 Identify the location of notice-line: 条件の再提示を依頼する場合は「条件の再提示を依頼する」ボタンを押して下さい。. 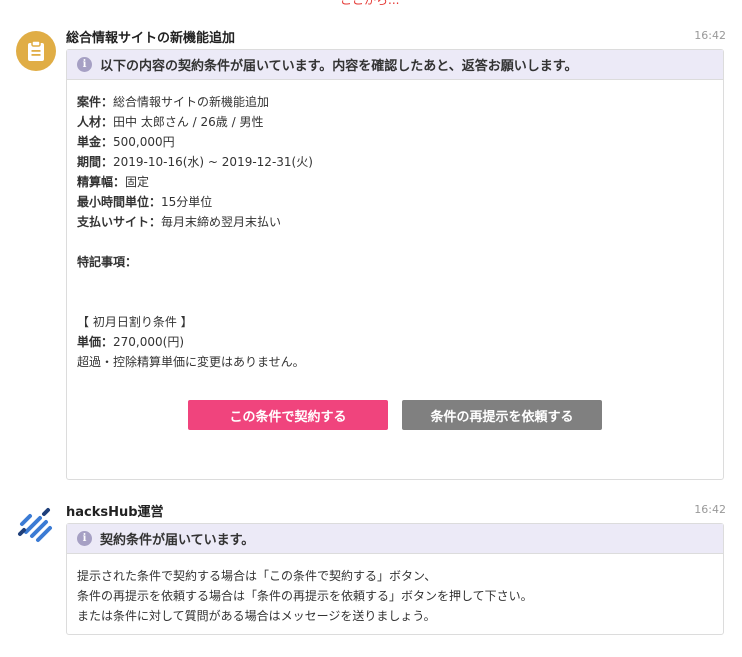
(305, 596).